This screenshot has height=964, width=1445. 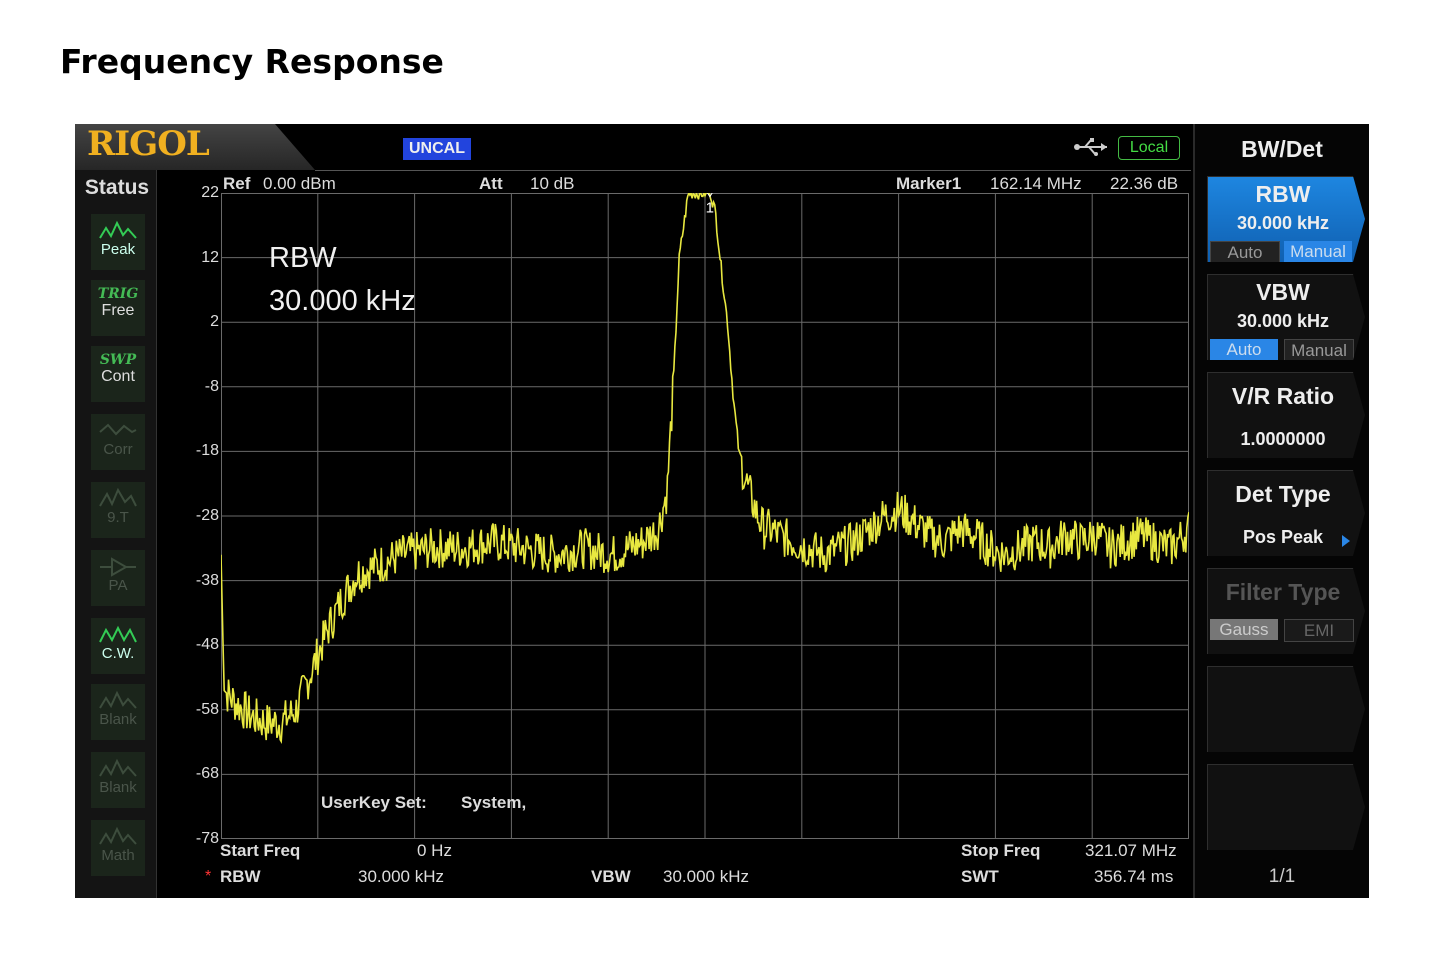 What do you see at coordinates (1282, 876) in the screenshot?
I see `menu-page-indicator: 1/1` at bounding box center [1282, 876].